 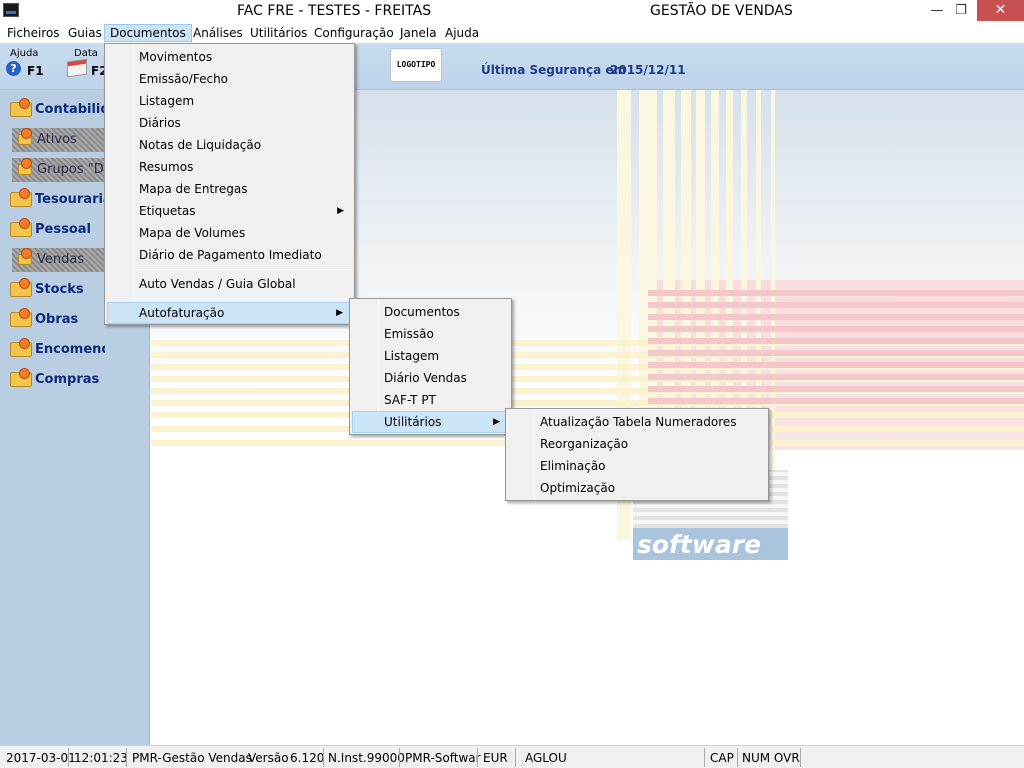 I want to click on menu-ajuda: Ajuda, so click(x=462, y=33).